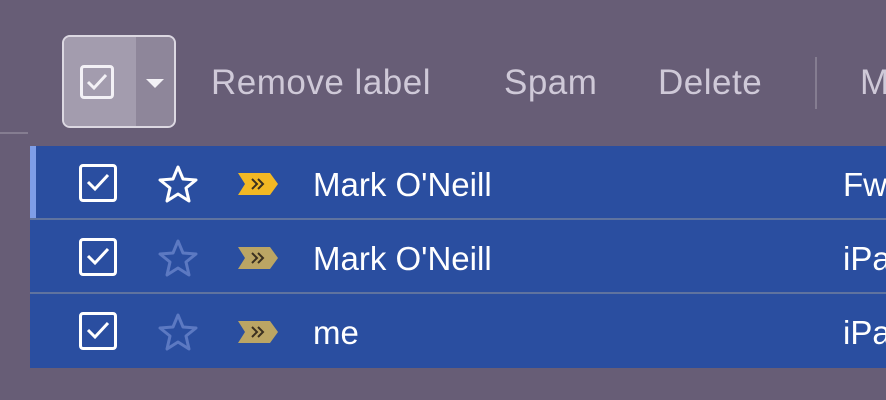 The height and width of the screenshot is (400, 886). Describe the element at coordinates (336, 332) in the screenshot. I see `row-sender: me` at that location.